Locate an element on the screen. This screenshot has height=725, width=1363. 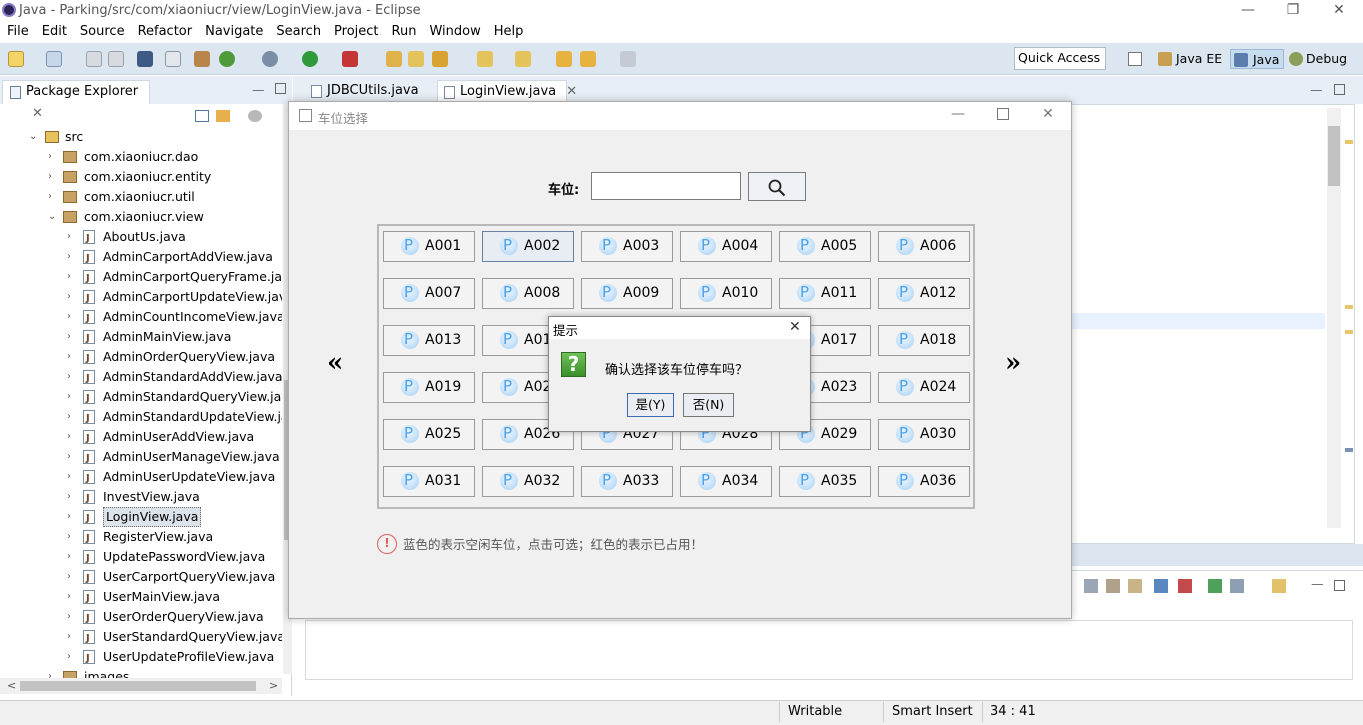
editor-maximize-icon is located at coordinates (1339, 89).